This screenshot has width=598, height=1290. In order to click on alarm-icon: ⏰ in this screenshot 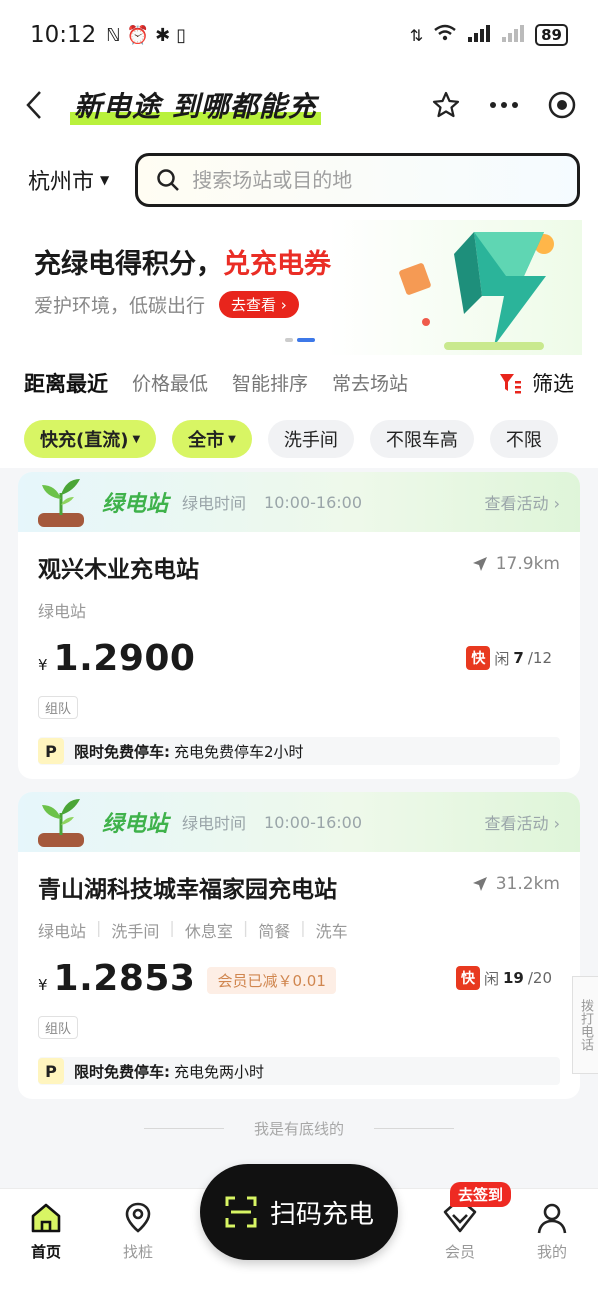, I will do `click(138, 35)`.